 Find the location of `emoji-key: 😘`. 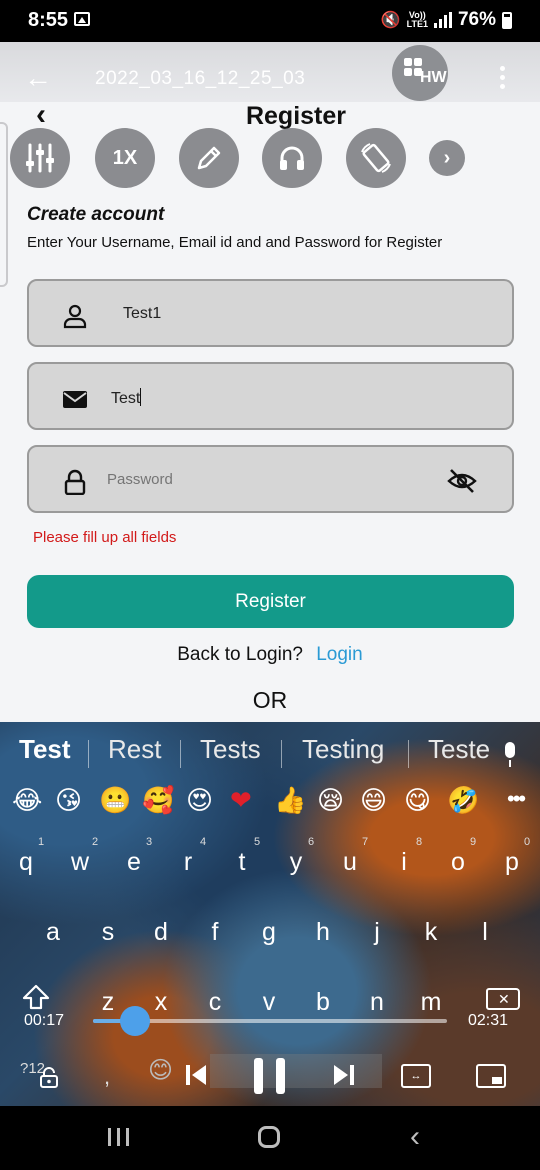

emoji-key: 😘 is located at coordinates (68, 801).